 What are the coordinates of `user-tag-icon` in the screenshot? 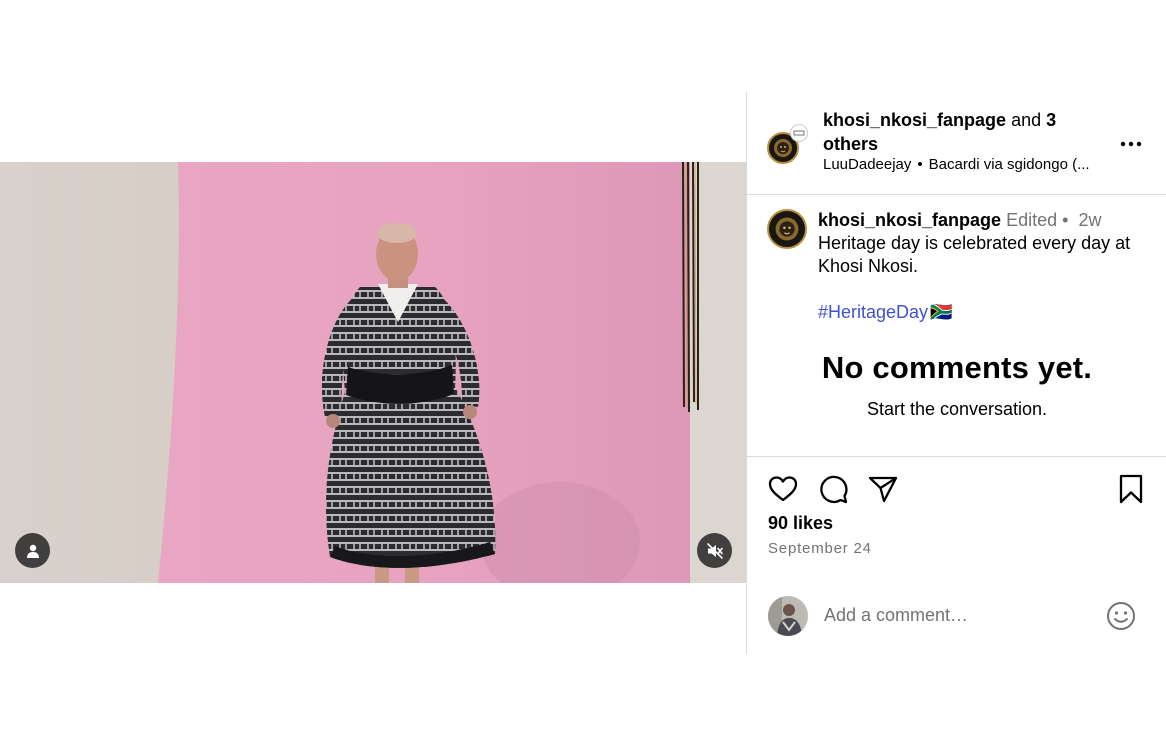 It's located at (32, 551).